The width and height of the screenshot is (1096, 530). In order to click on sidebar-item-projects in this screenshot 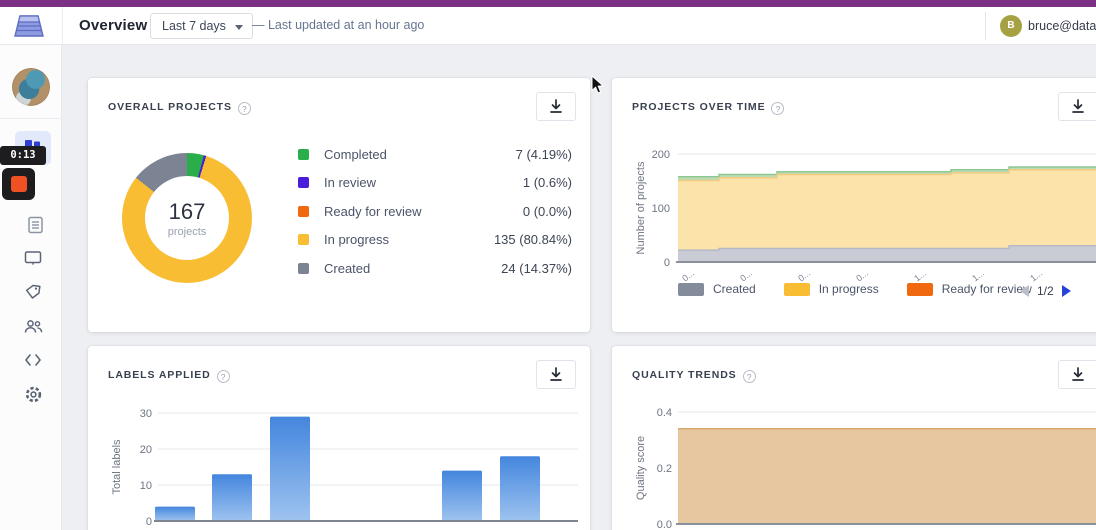, I will do `click(36, 225)`.